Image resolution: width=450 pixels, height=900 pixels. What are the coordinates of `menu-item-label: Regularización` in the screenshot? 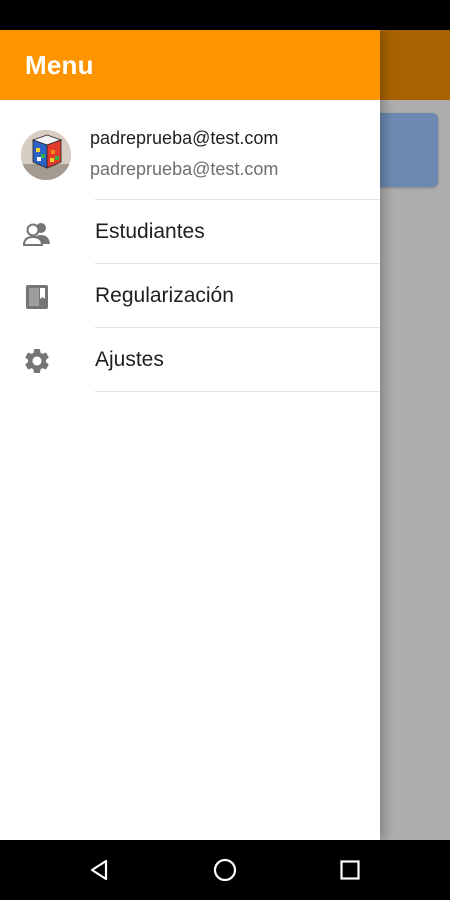 It's located at (164, 295).